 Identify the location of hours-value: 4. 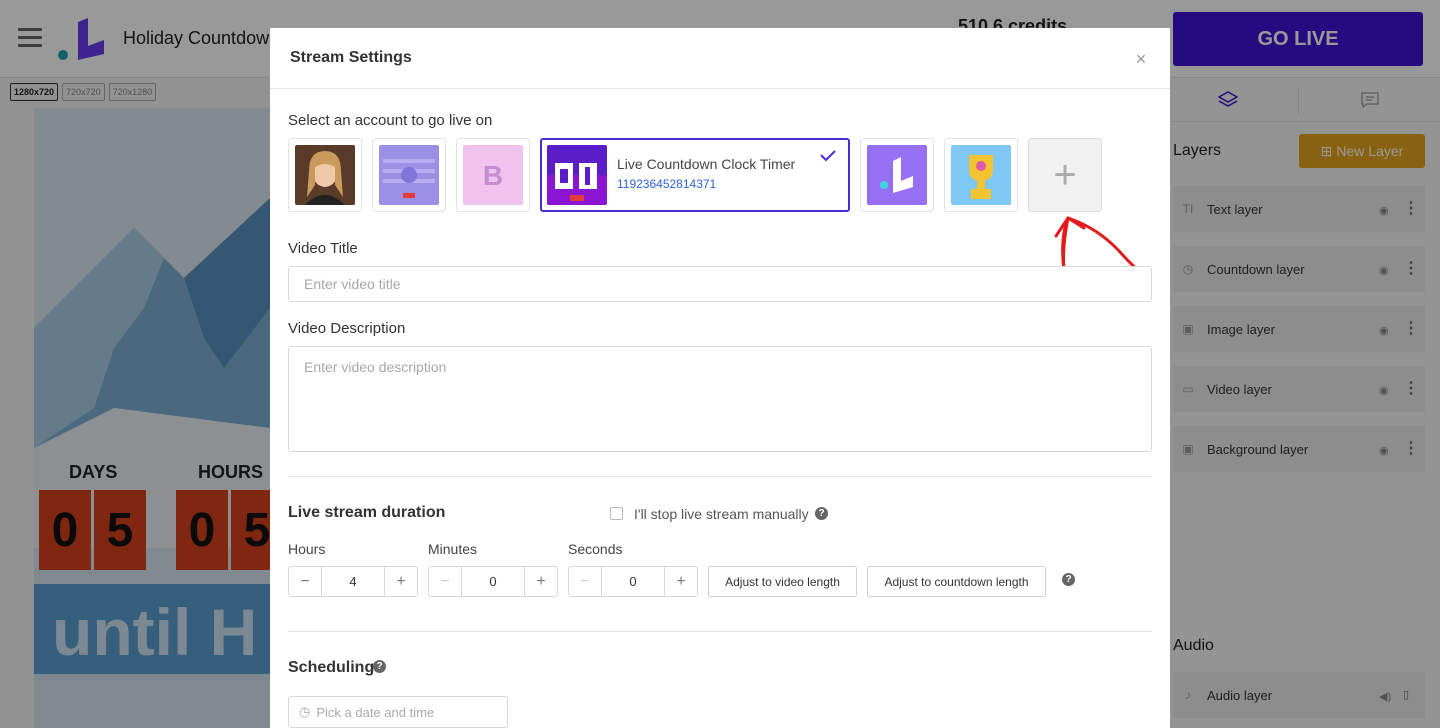
(353, 581).